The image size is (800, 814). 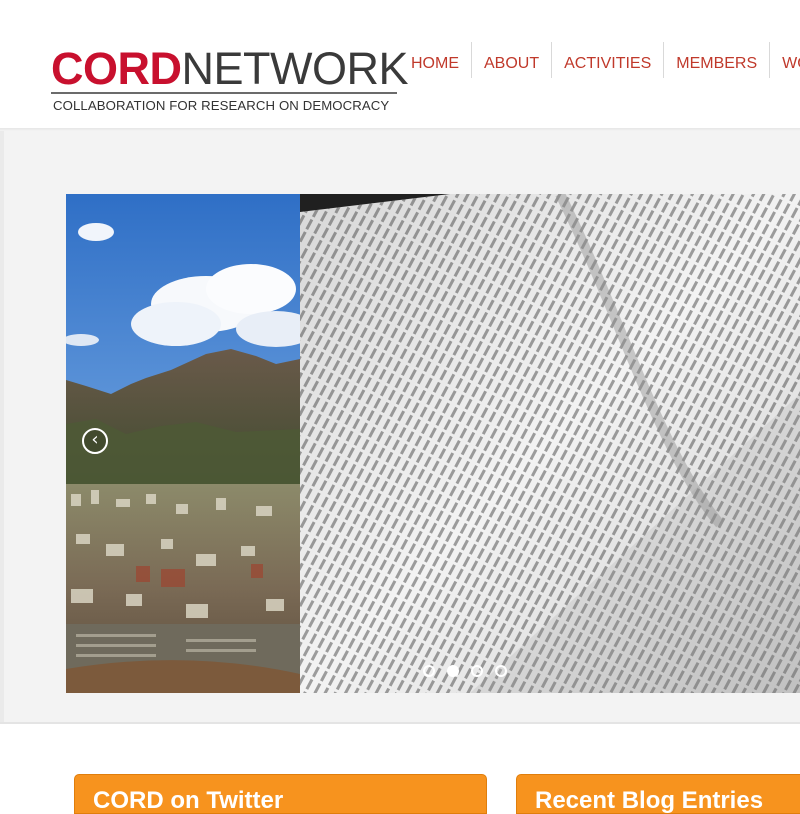 What do you see at coordinates (658, 794) in the screenshot?
I see `blog-widget-header: Recent Blog Entries` at bounding box center [658, 794].